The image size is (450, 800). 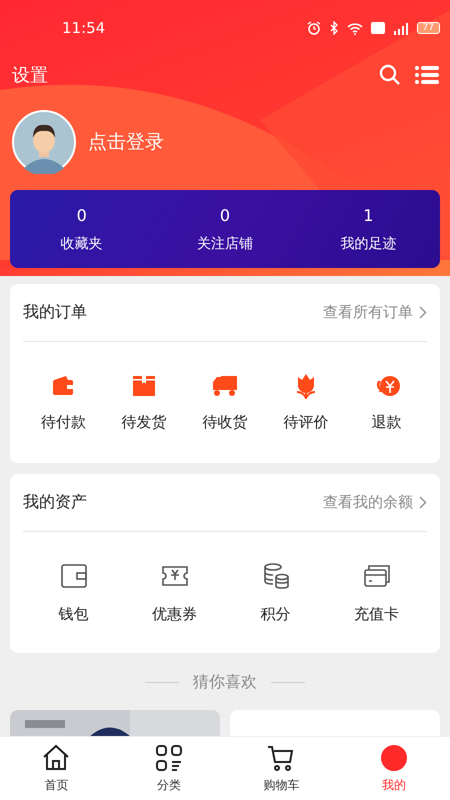 I want to click on asset-label: 优惠券, so click(x=174, y=614).